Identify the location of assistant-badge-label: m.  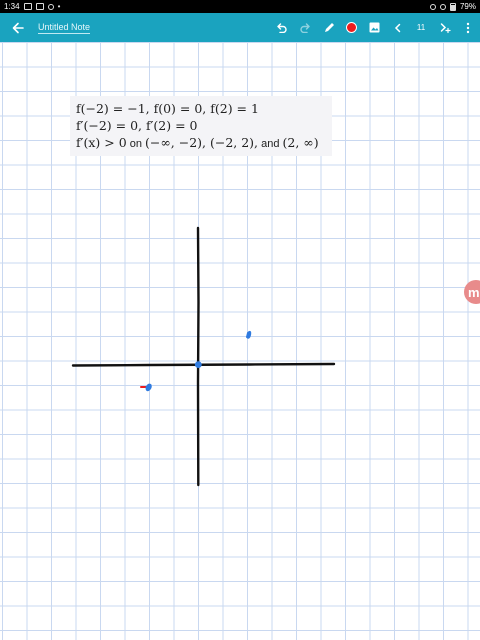
(474, 292).